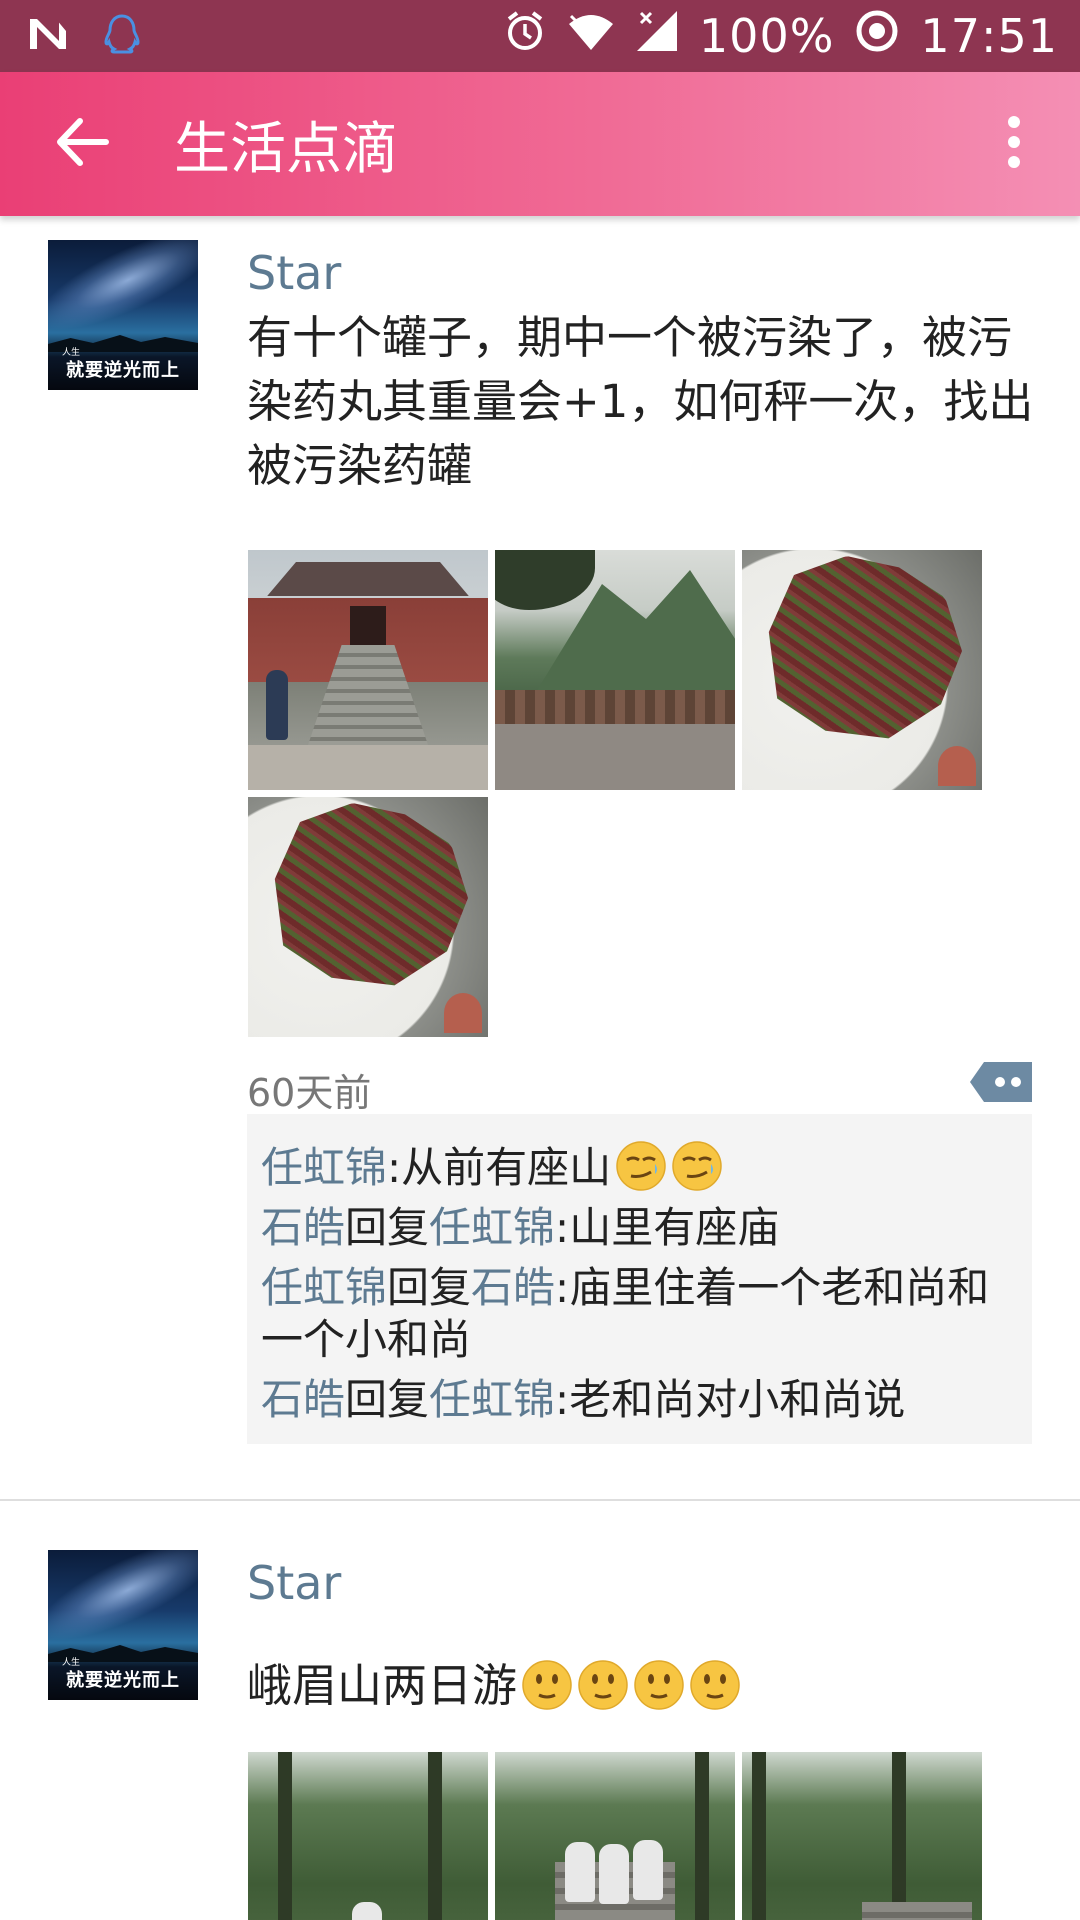 This screenshot has width=1080, height=1920. What do you see at coordinates (540, 144) in the screenshot?
I see `app-bar: 生活点滴` at bounding box center [540, 144].